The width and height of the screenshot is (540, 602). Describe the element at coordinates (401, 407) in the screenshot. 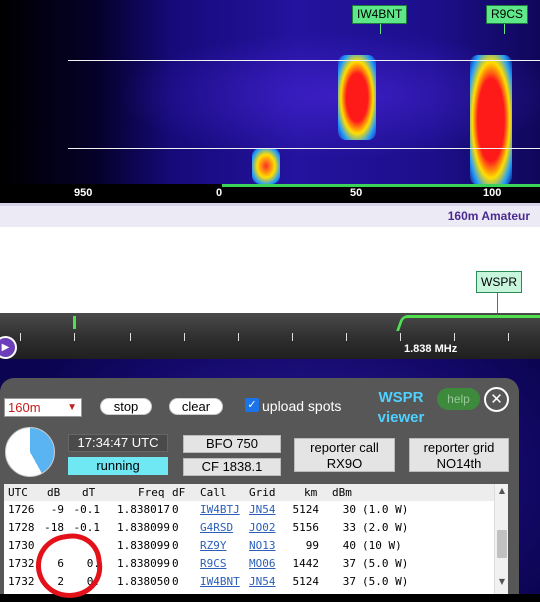

I see `wspr-viewer-title: WSPR viewer` at that location.